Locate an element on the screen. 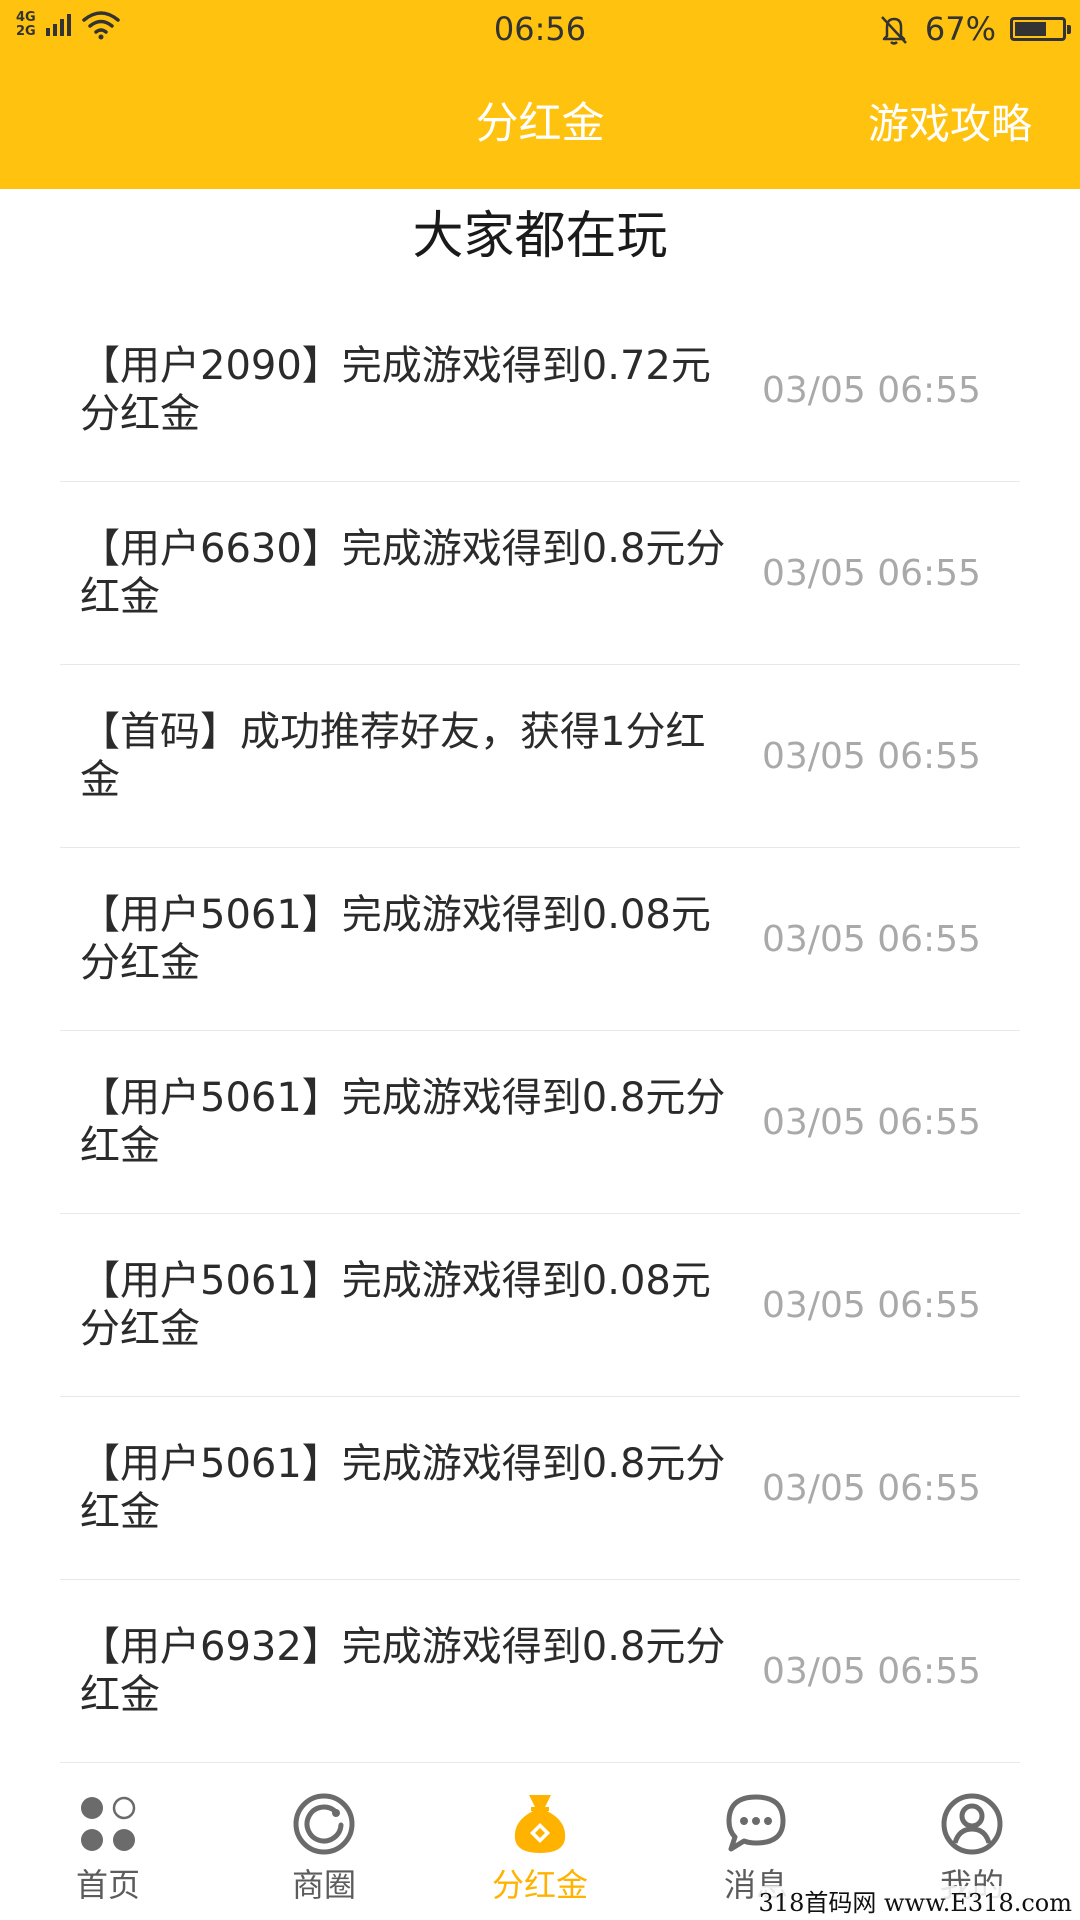 This screenshot has height=1920, width=1080. money-bag-icon is located at coordinates (540, 1824).